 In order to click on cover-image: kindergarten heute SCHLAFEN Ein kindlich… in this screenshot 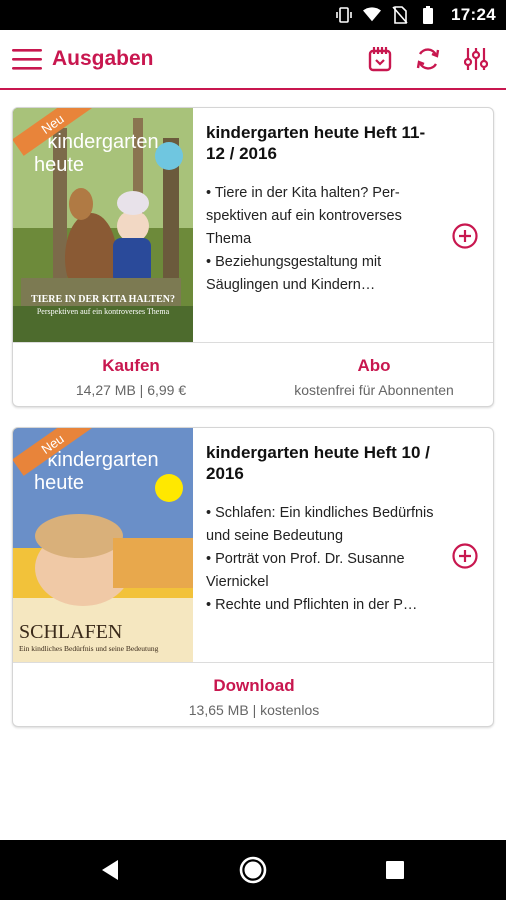, I will do `click(103, 545)`.